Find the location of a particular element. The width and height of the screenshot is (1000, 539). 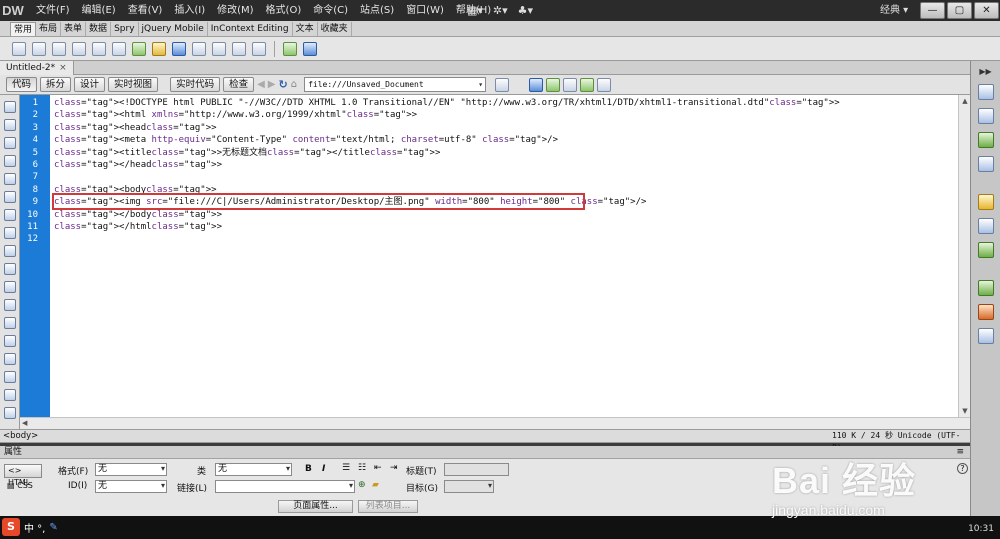

menu-view: 查看(V) is located at coordinates (145, 10).